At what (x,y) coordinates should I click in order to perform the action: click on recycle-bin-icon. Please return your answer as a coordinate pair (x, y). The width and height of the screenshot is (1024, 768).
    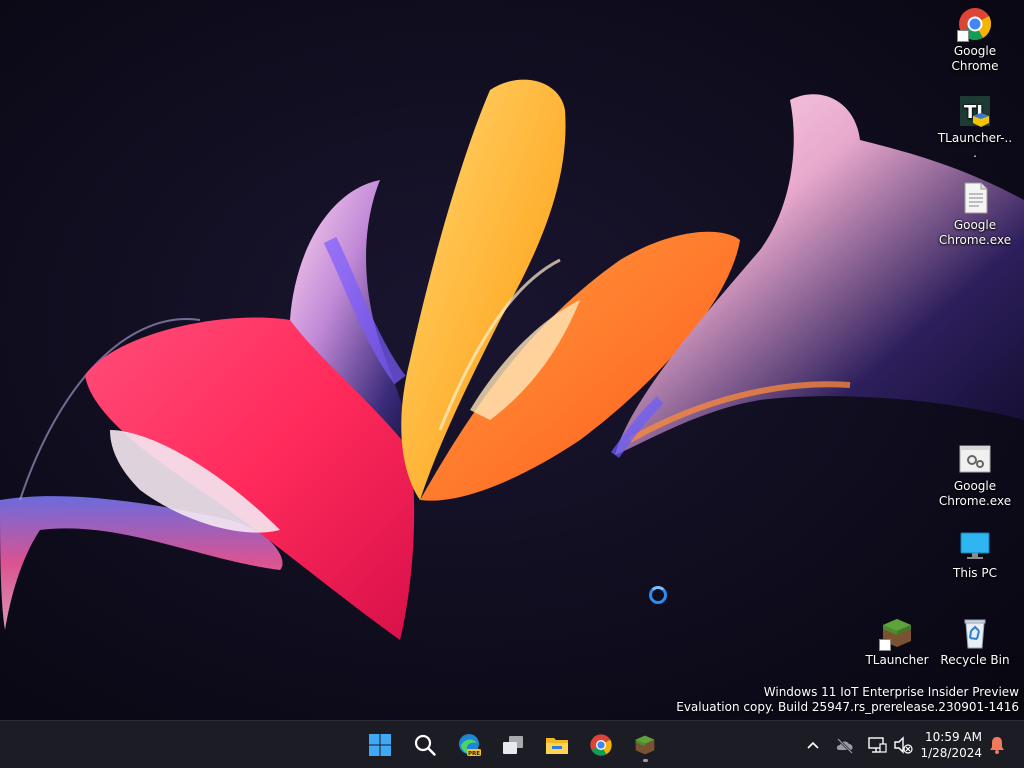
    Looking at the image, I should click on (975, 634).